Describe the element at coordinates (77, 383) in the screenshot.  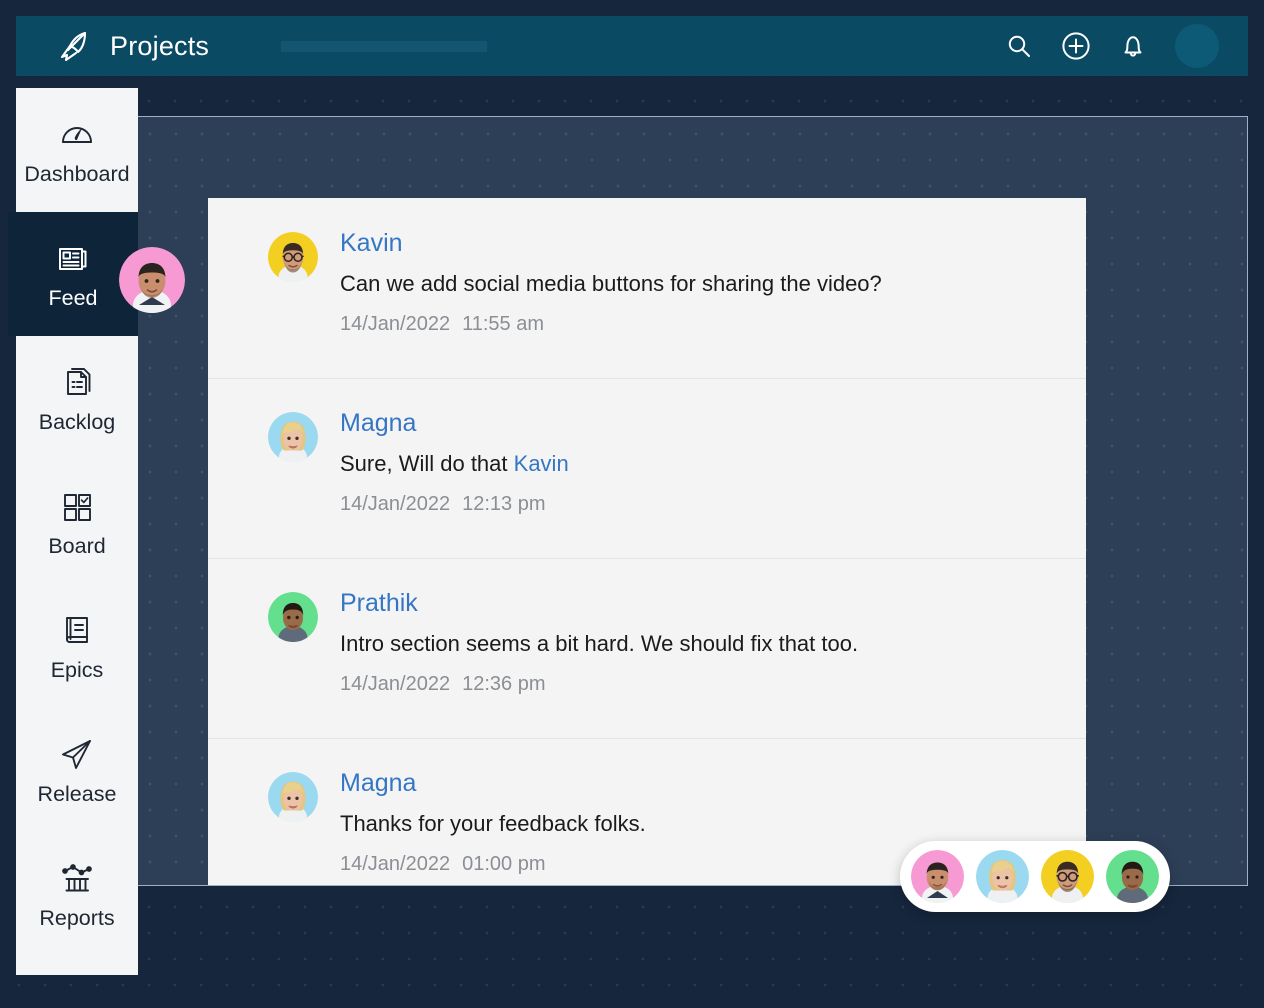
I see `documents-icon` at that location.